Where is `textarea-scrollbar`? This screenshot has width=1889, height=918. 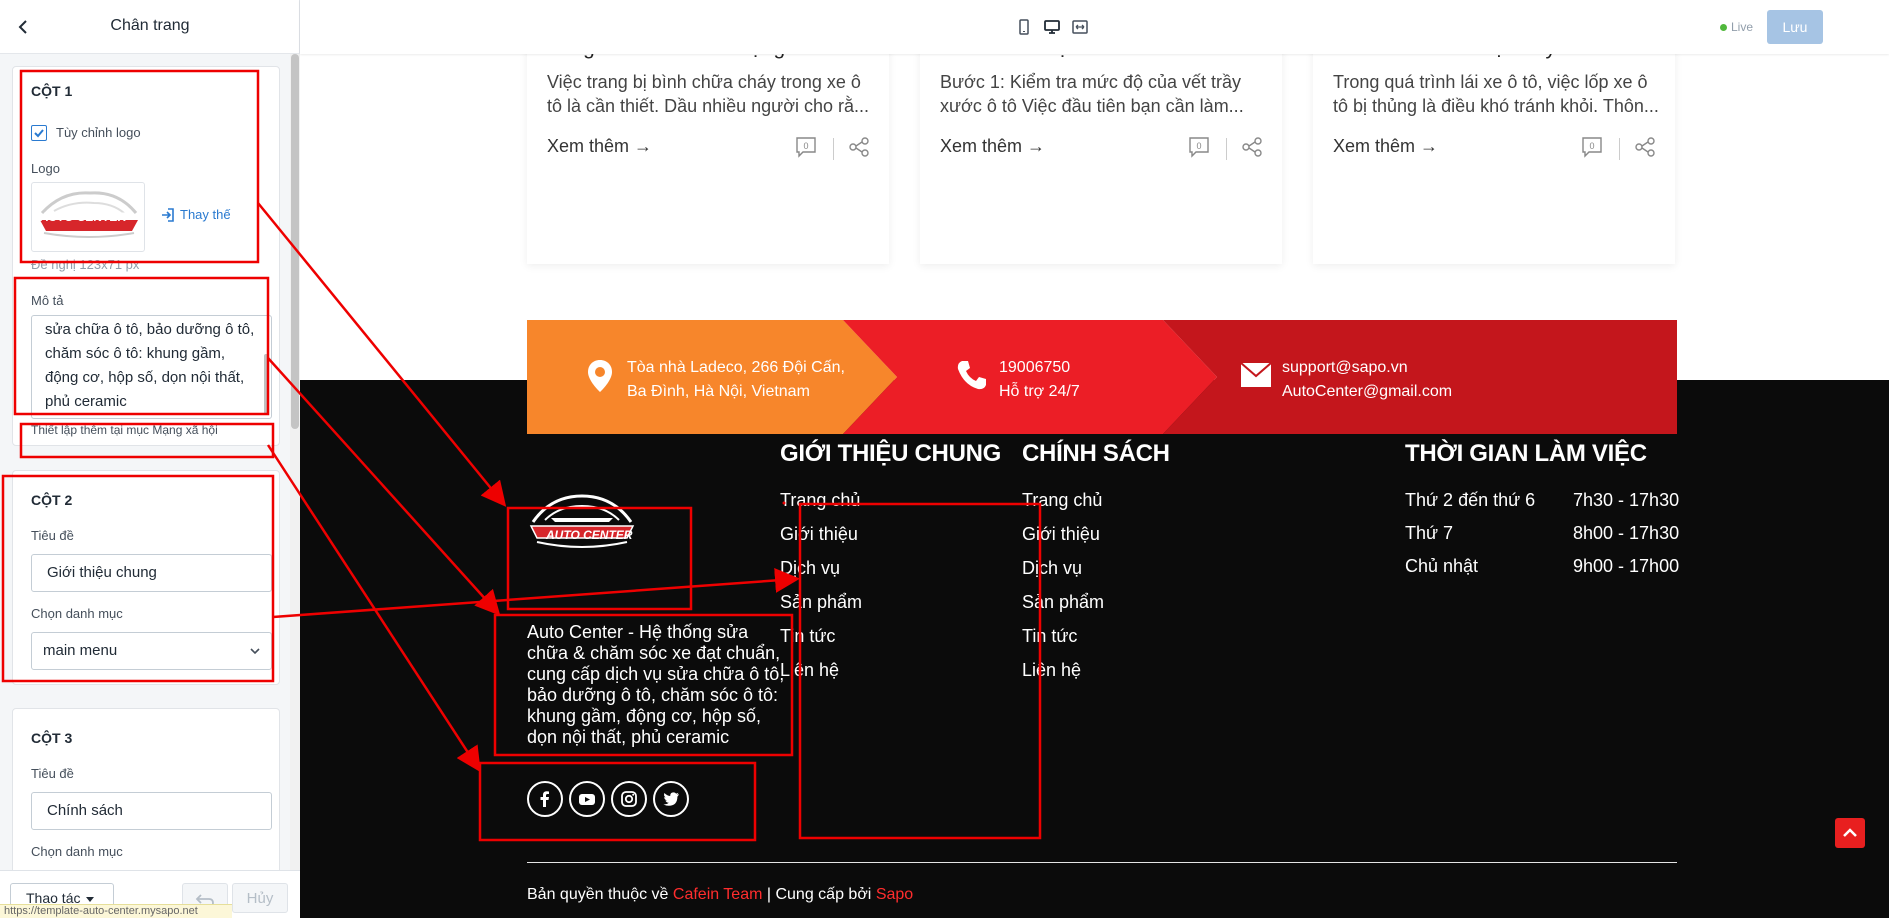 textarea-scrollbar is located at coordinates (266, 384).